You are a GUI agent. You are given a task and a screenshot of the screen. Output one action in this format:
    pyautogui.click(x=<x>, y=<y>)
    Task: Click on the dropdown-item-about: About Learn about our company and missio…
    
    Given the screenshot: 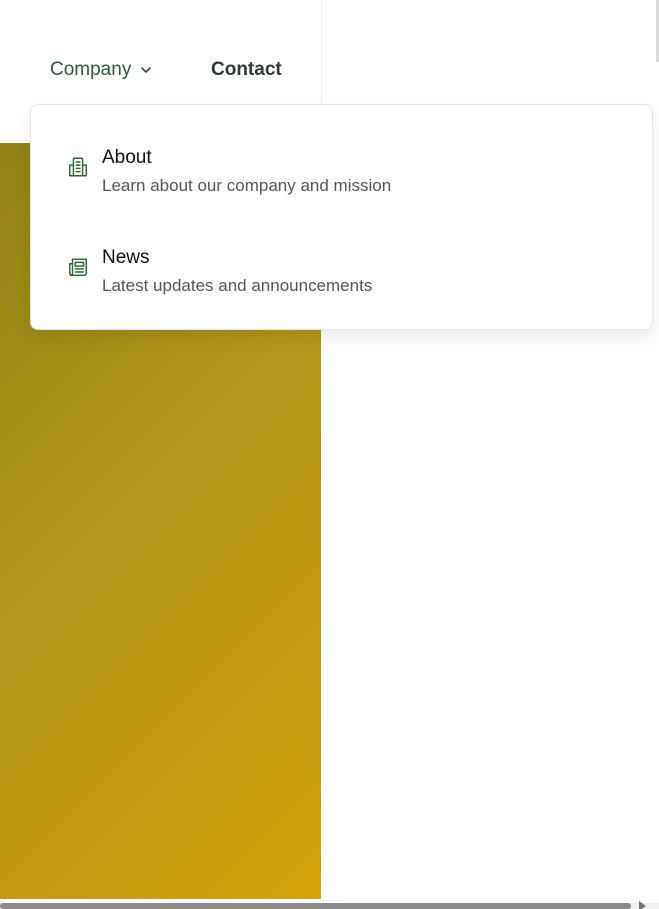 What is the action you would take?
    pyautogui.click(x=341, y=181)
    